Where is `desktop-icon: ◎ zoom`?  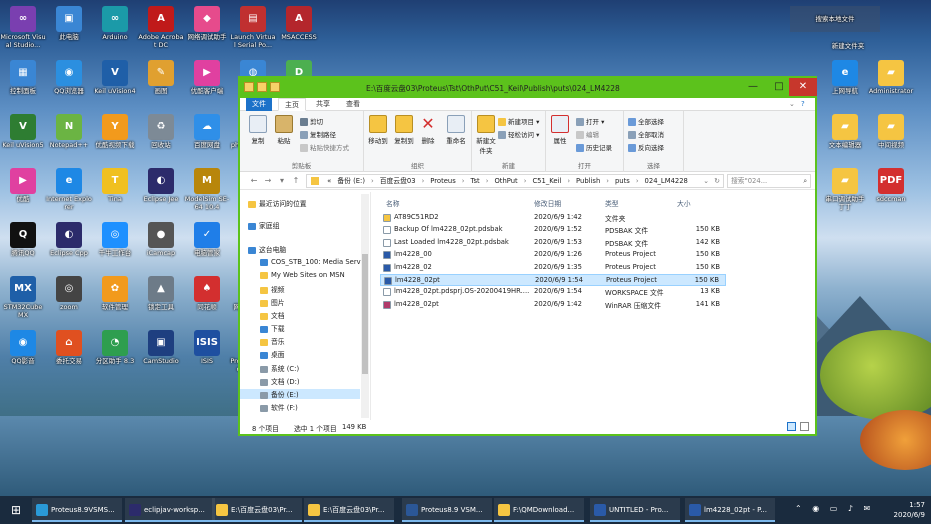 desktop-icon: ◎ zoom is located at coordinates (69, 293).